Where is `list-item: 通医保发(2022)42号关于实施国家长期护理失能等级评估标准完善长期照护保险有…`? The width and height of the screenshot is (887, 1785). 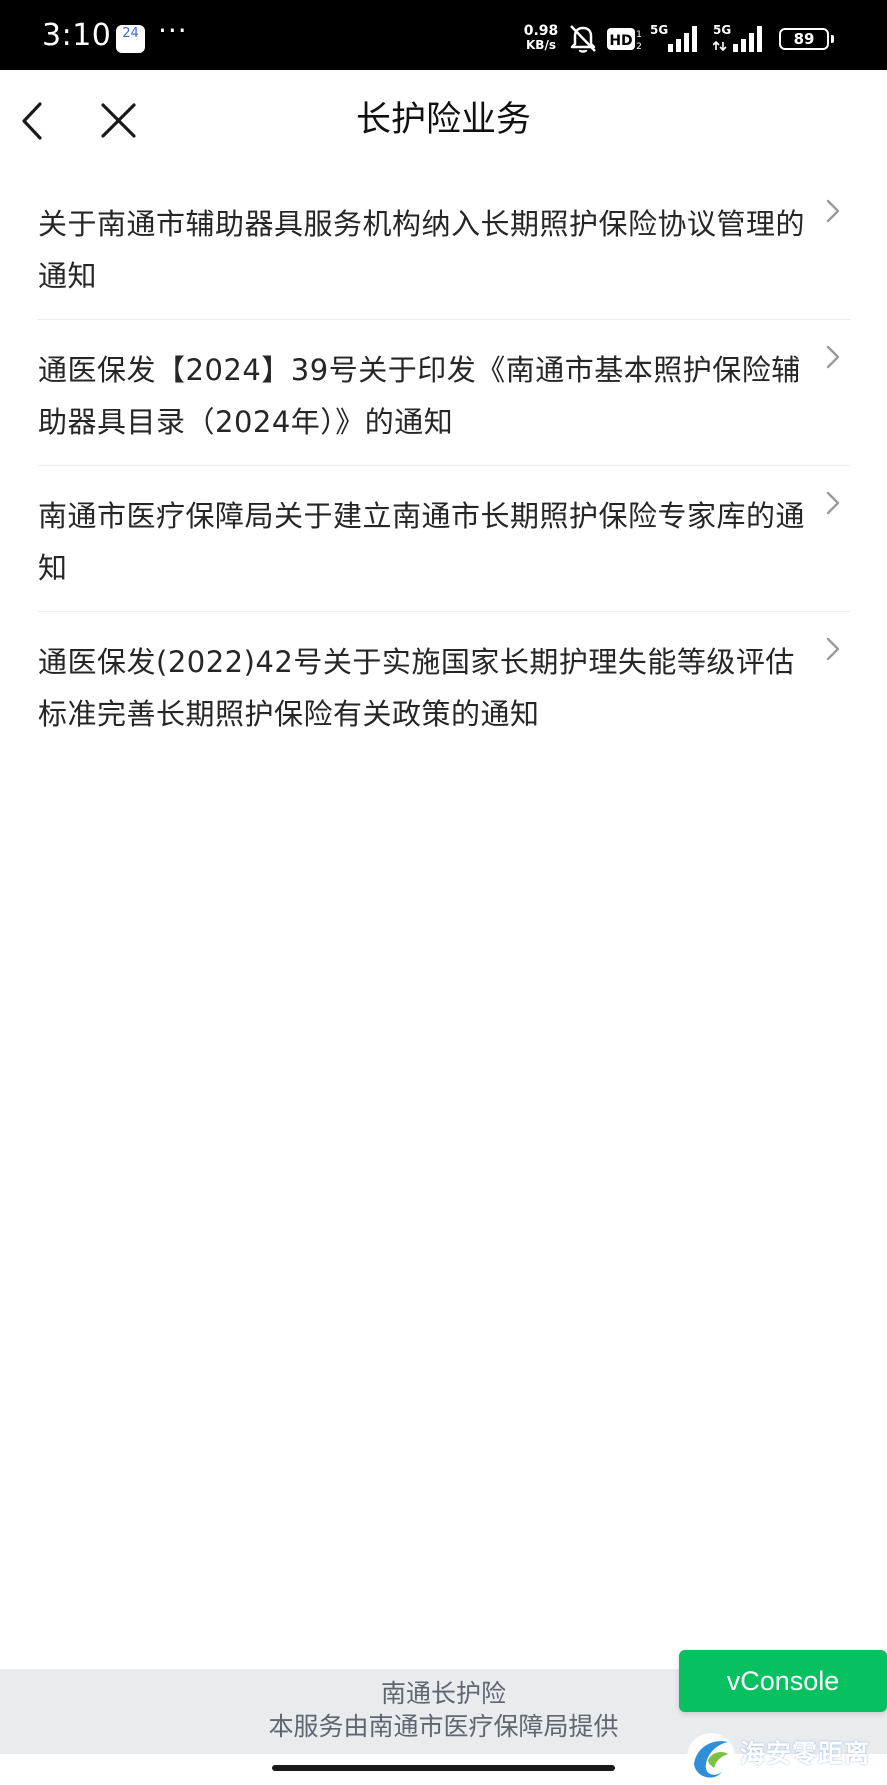 list-item: 通医保发(2022)42号关于实施国家长期护理失能等级评估标准完善长期照护保险有… is located at coordinates (444, 685).